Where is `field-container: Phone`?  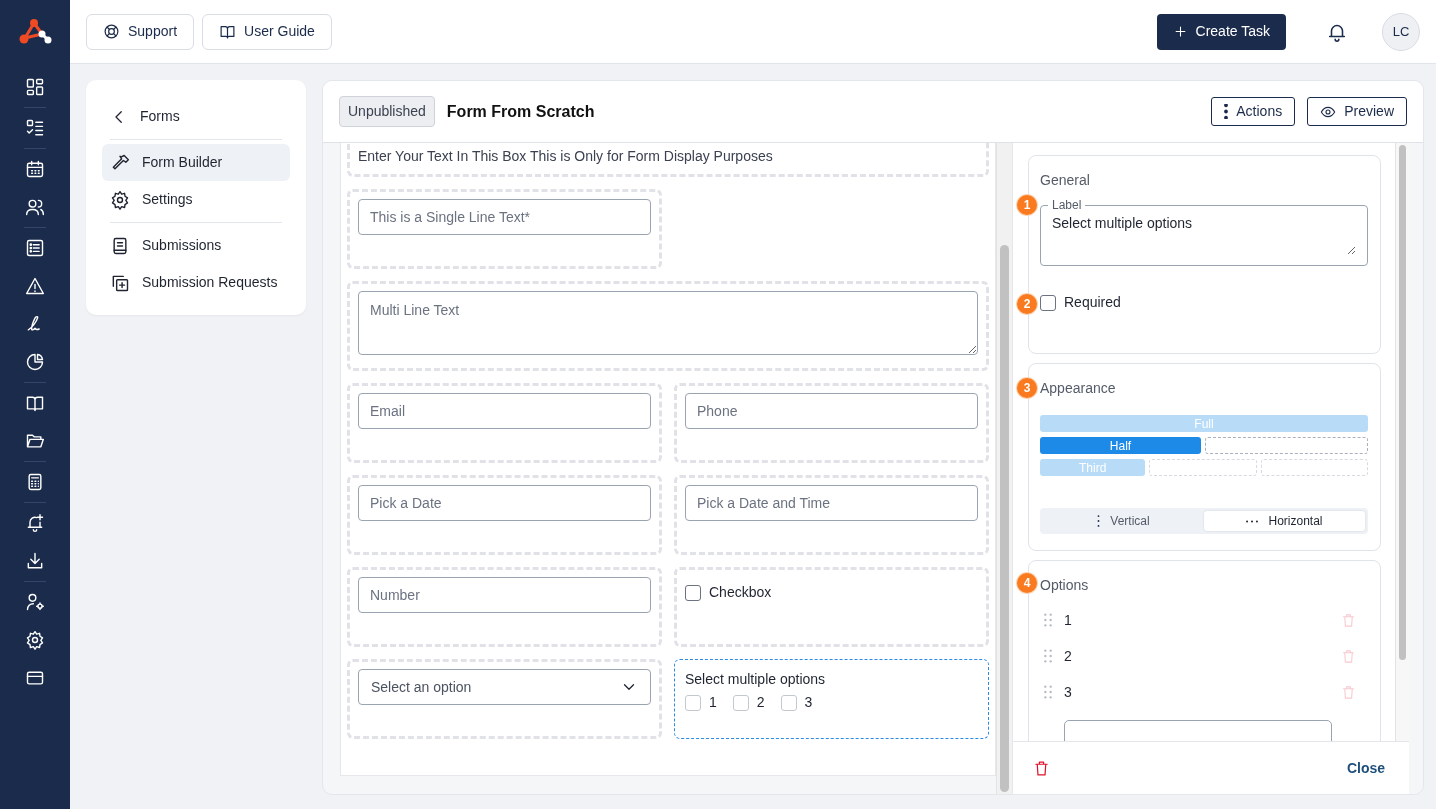 field-container: Phone is located at coordinates (831, 423).